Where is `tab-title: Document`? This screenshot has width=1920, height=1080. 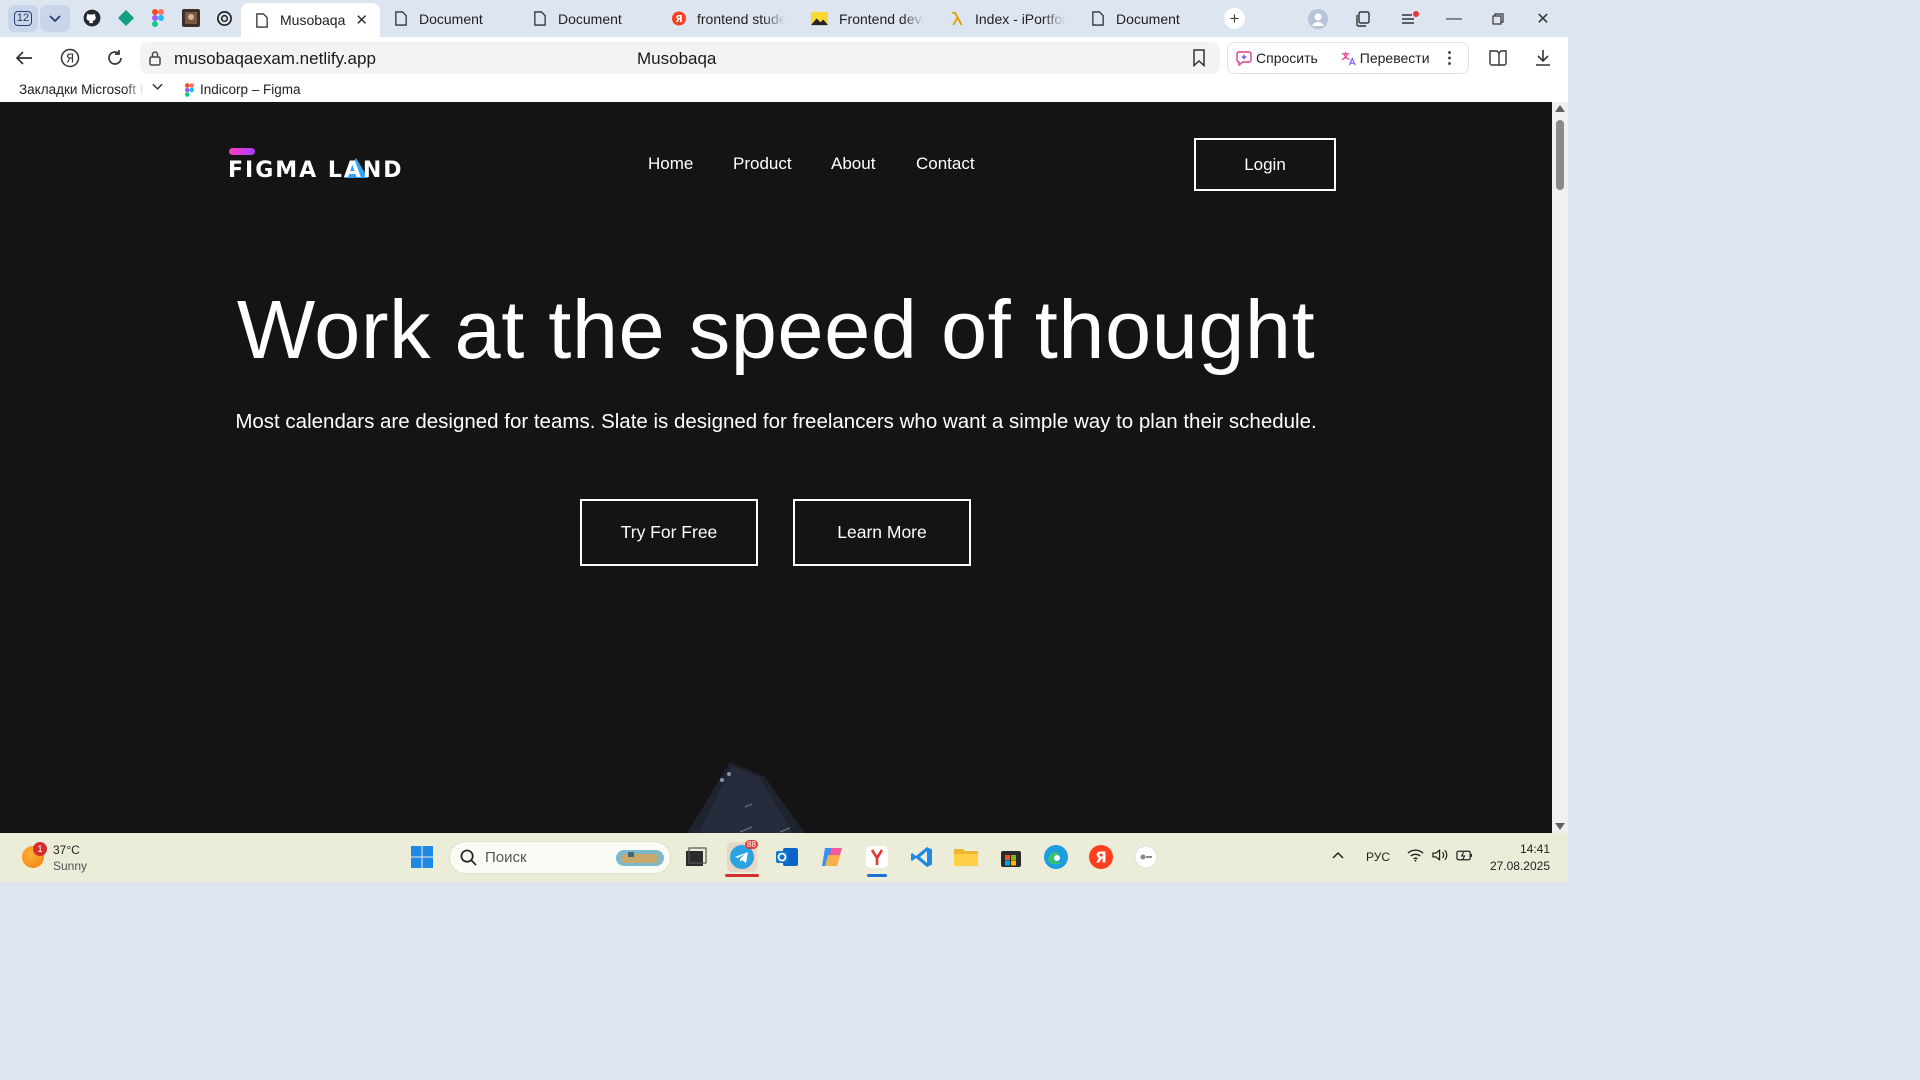
tab-title: Document is located at coordinates (451, 18).